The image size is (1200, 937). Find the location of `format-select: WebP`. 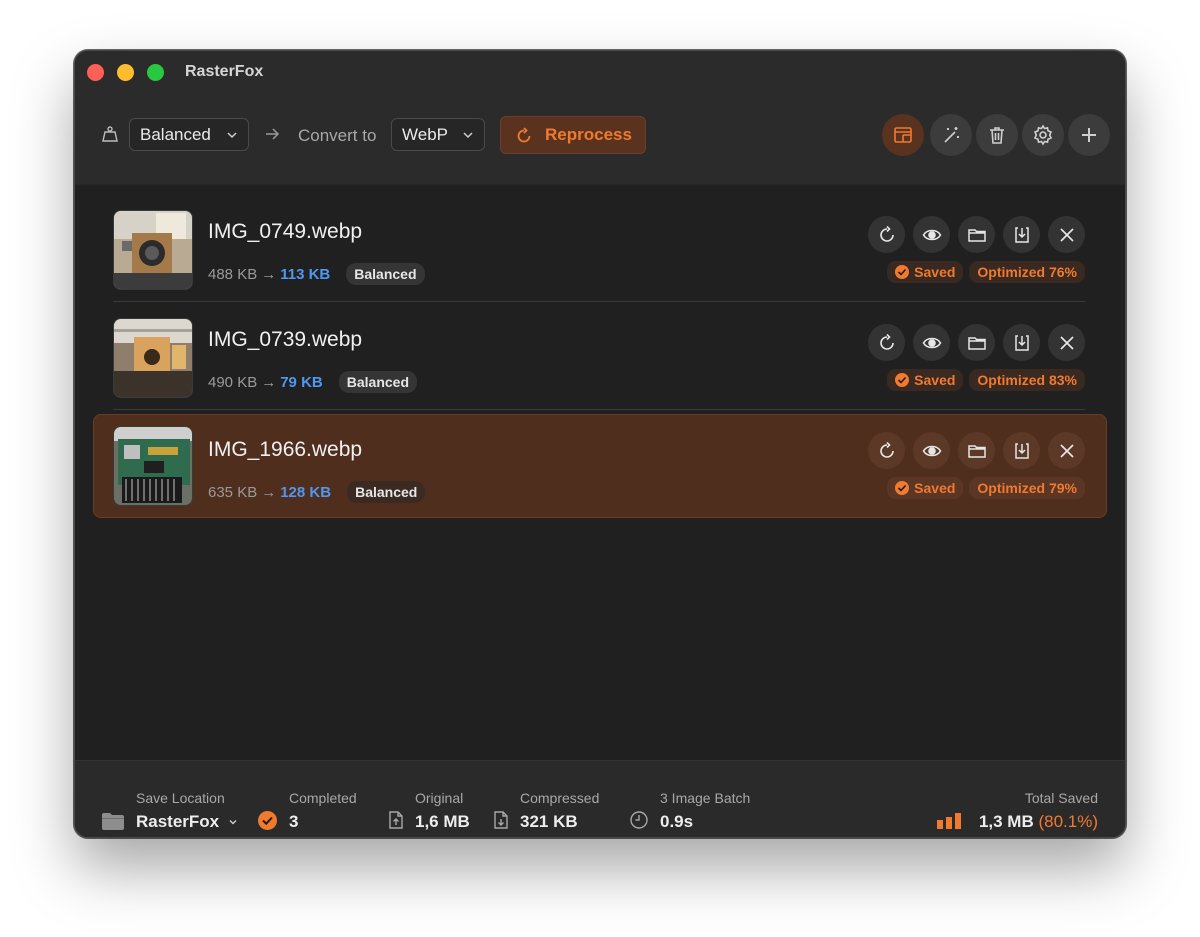

format-select: WebP is located at coordinates (438, 134).